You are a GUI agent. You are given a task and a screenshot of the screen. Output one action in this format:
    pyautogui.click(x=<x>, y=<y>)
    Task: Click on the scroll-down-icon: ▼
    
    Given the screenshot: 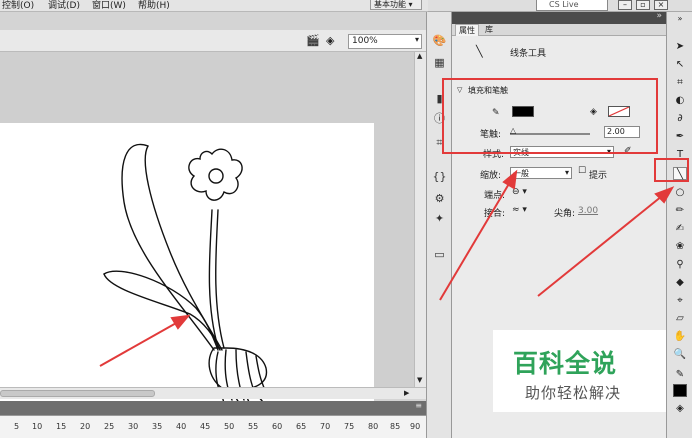 What is the action you would take?
    pyautogui.click(x=419, y=380)
    